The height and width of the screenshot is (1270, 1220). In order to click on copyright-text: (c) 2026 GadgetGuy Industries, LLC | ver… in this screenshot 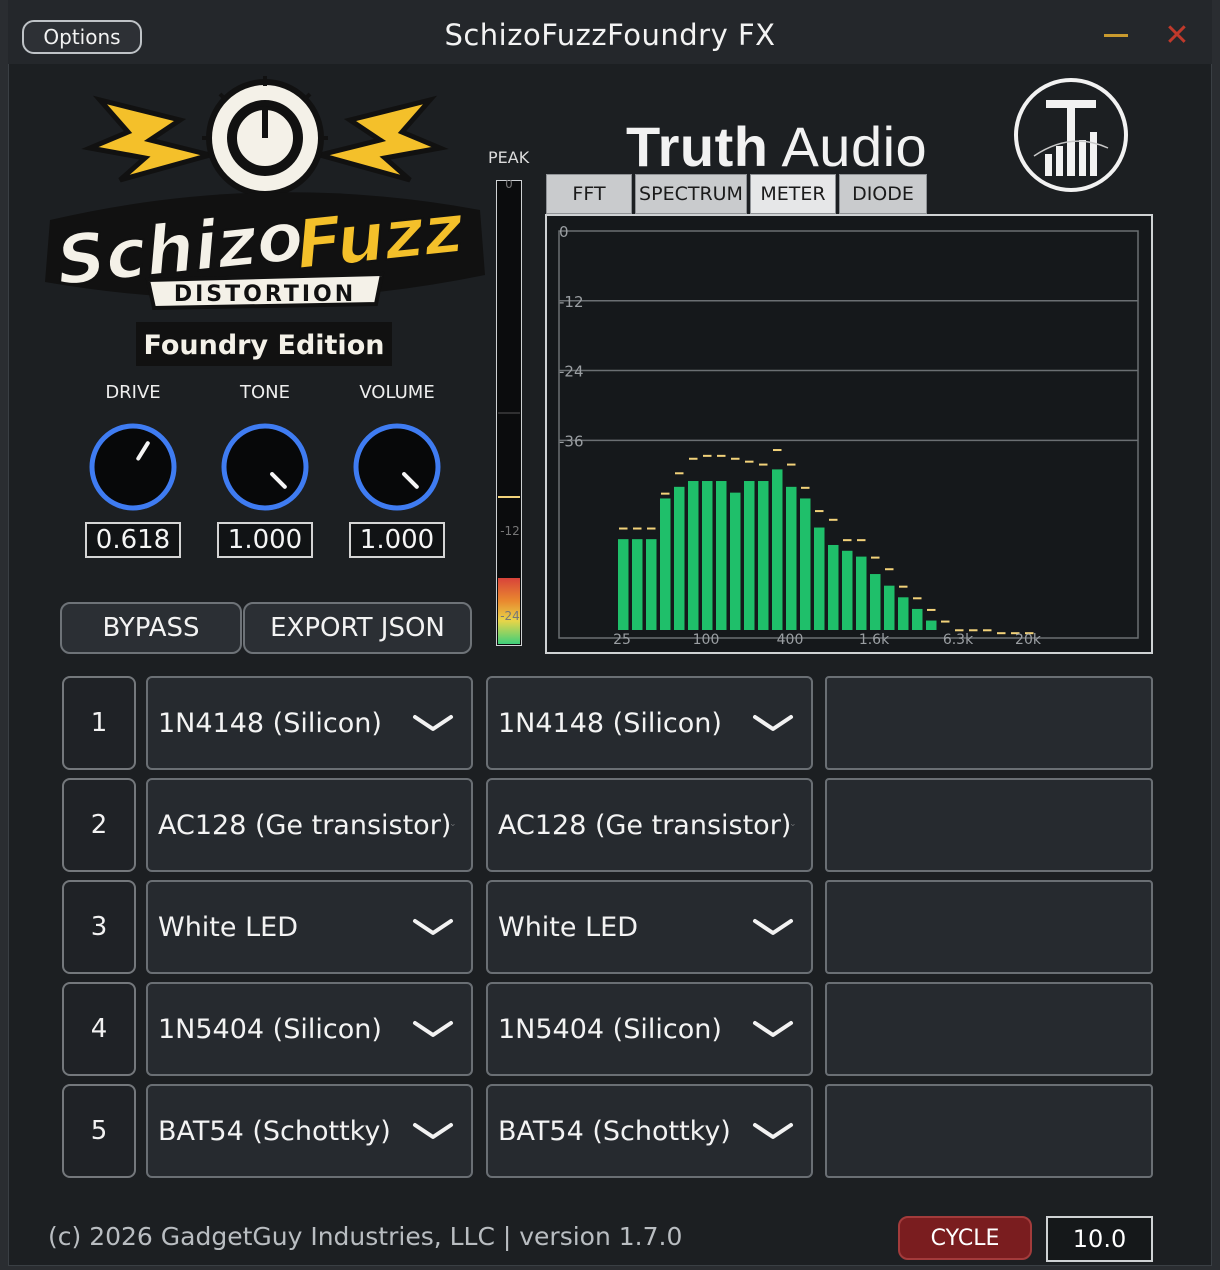, I will do `click(365, 1236)`.